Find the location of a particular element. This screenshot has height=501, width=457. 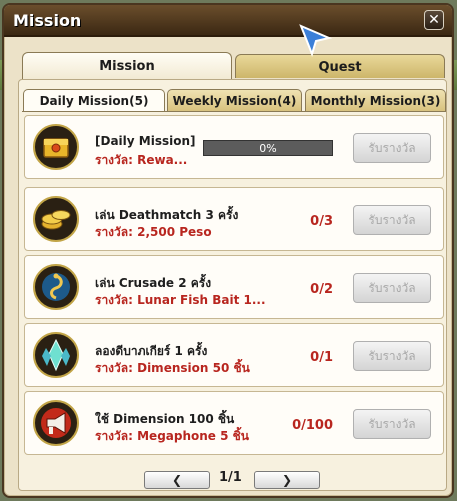

tab-divider is located at coordinates (234, 111).